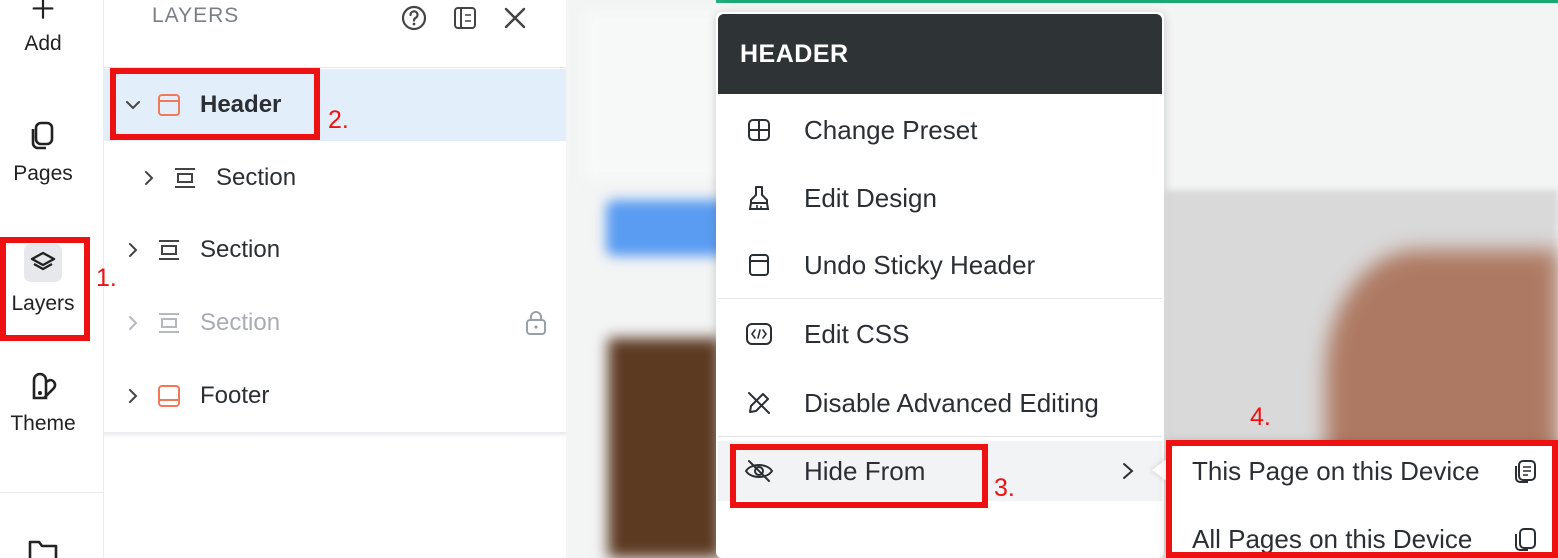 Image resolution: width=1558 pixels, height=558 pixels. Describe the element at coordinates (759, 265) in the screenshot. I see `sticky-icon` at that location.